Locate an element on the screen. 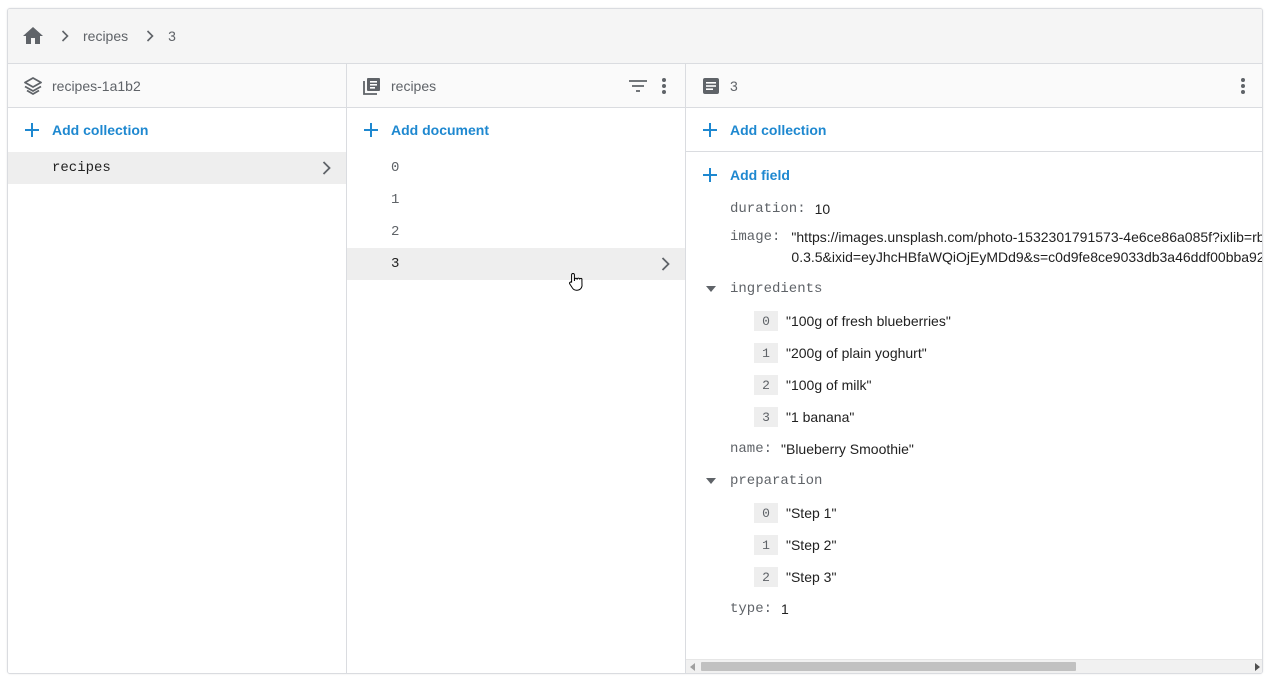 This screenshot has height=680, width=1268. field-duration: duration: 10 is located at coordinates (780, 209).